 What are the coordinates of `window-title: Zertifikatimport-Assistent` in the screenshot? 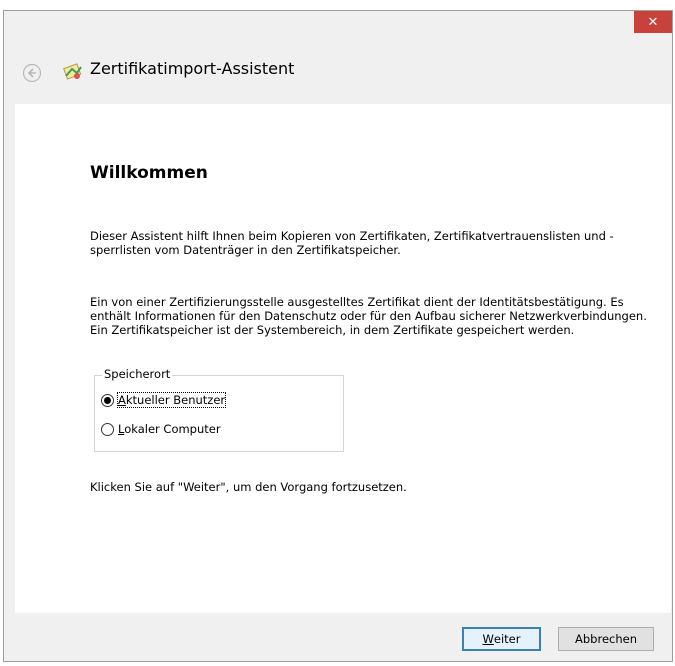 It's located at (192, 68).